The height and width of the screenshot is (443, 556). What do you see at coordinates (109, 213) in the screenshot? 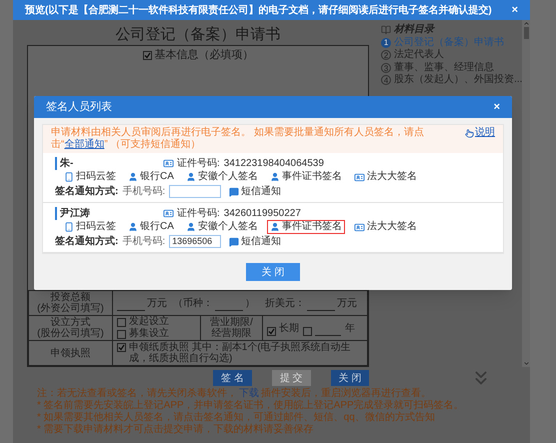
I see `signer-name: 尹江涛` at bounding box center [109, 213].